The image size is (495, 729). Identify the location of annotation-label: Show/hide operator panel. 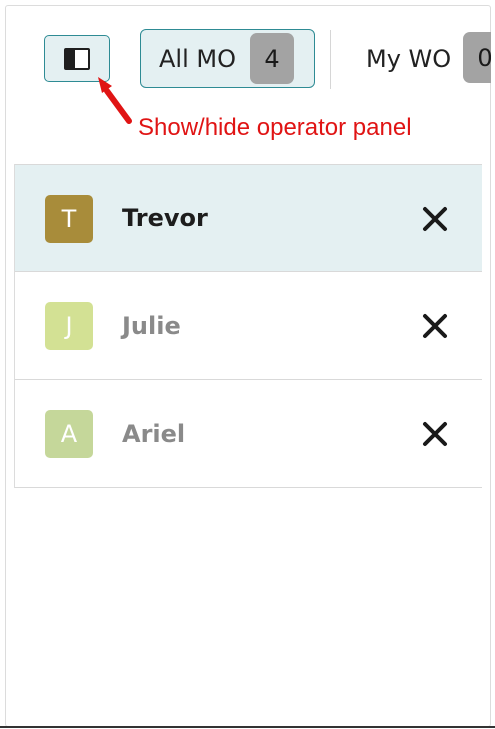
(275, 127).